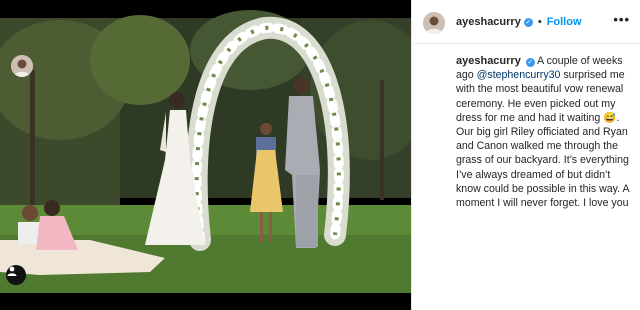 The height and width of the screenshot is (310, 640). I want to click on follow-button: Follow, so click(564, 22).